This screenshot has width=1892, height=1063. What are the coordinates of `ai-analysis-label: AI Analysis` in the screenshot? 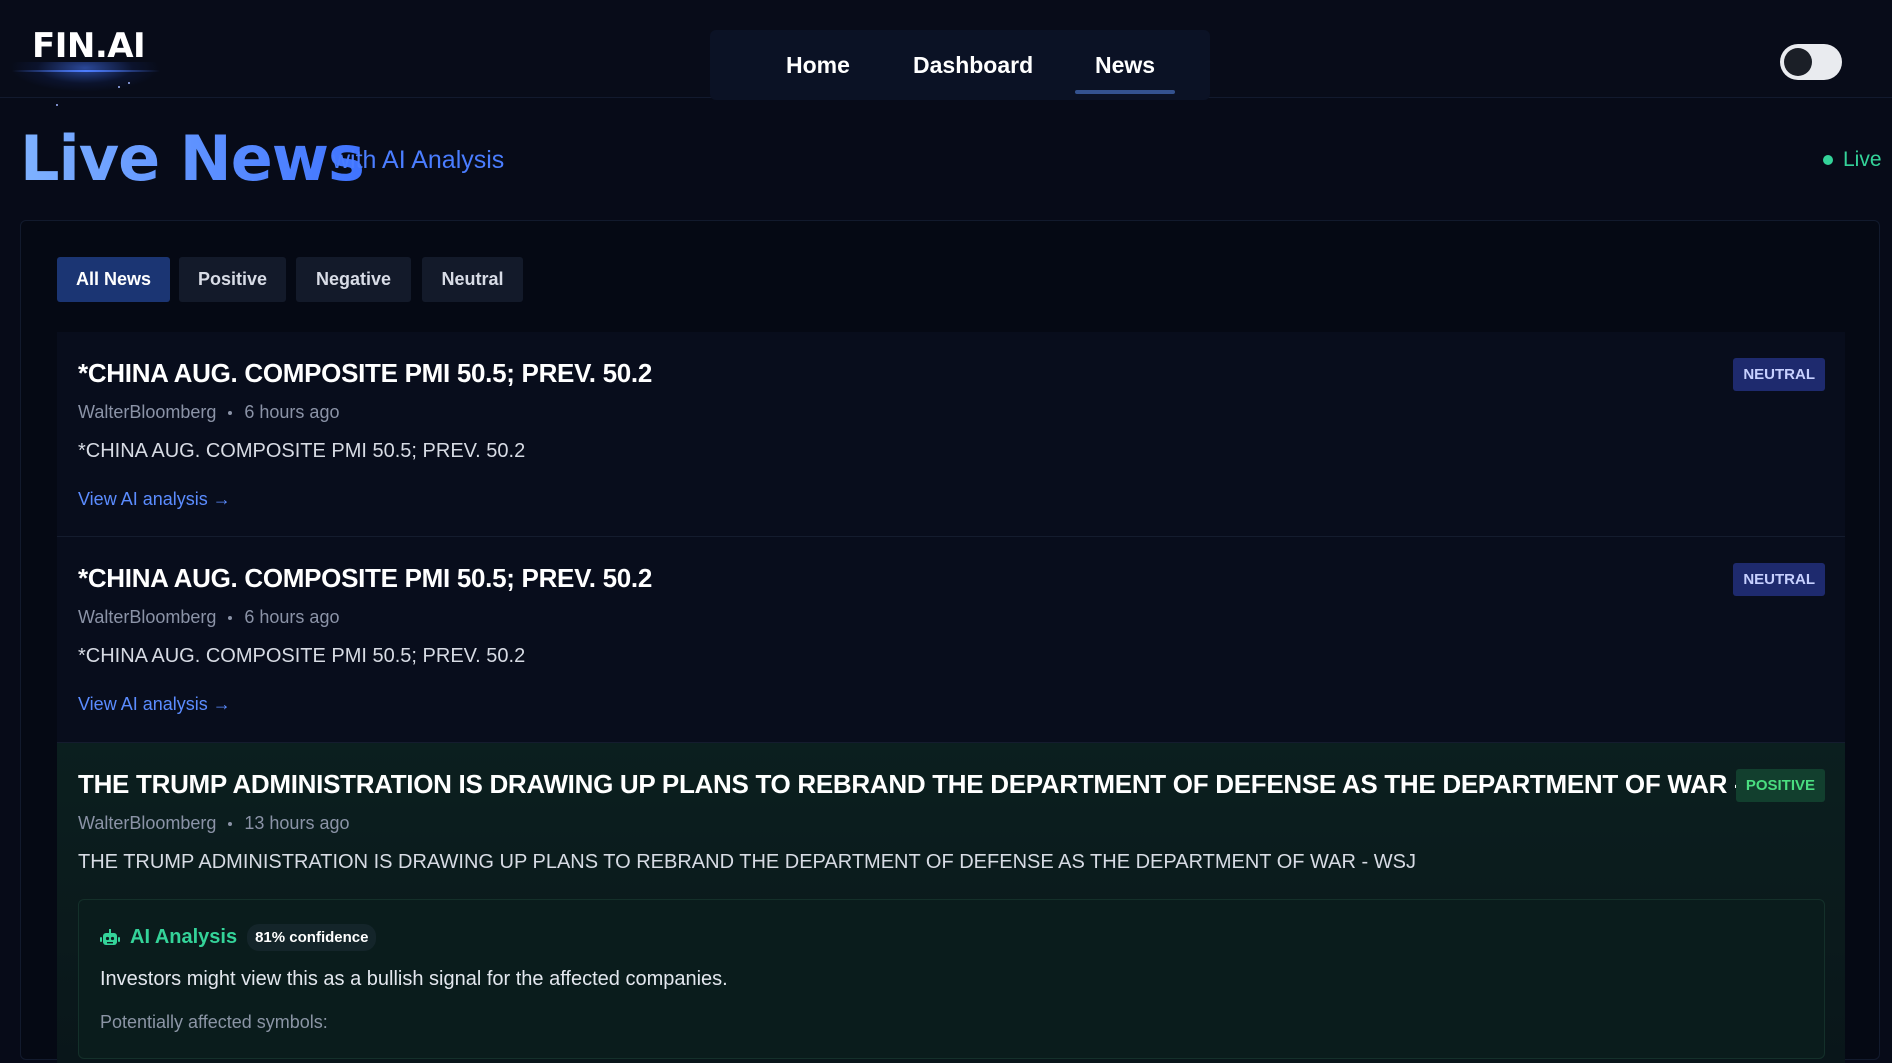 It's located at (184, 937).